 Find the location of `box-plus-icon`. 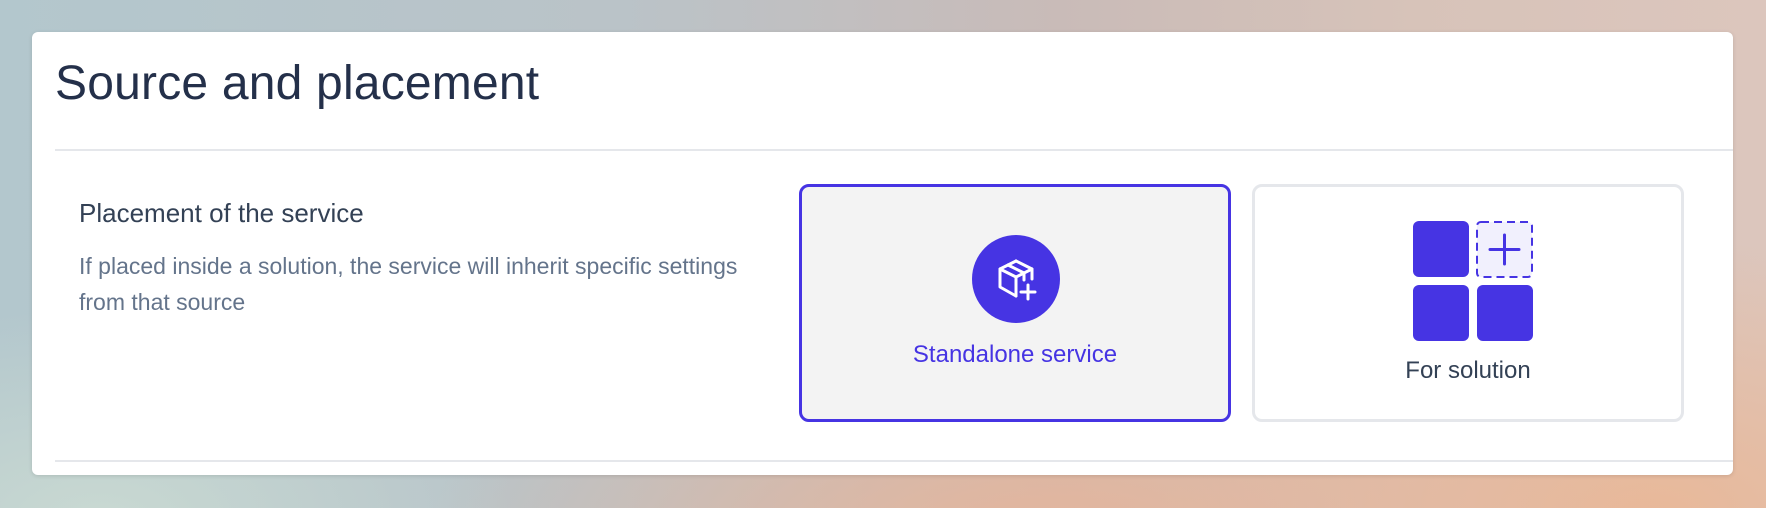

box-plus-icon is located at coordinates (1016, 279).